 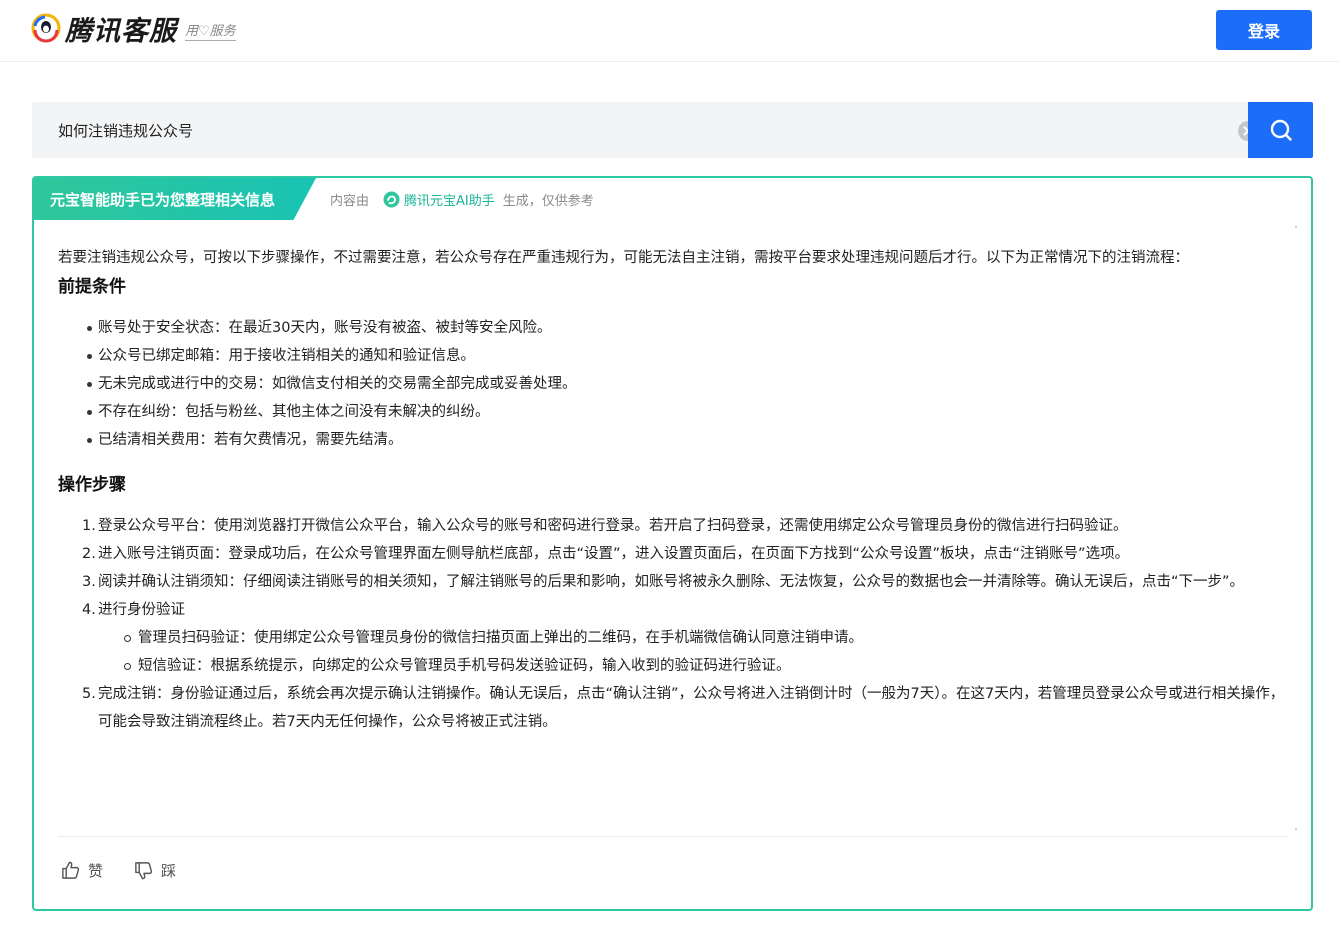 What do you see at coordinates (154, 870) in the screenshot?
I see `dislike-button: 踩` at bounding box center [154, 870].